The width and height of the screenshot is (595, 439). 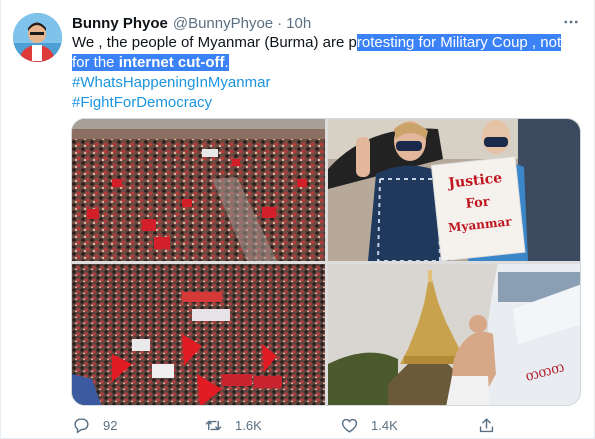 I want to click on selected-text-2-end: ., so click(x=226, y=62).